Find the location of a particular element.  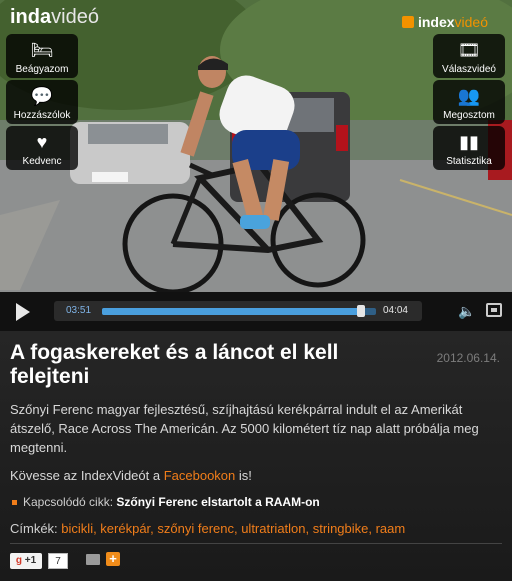

tags-label: Címkék: is located at coordinates (34, 528).